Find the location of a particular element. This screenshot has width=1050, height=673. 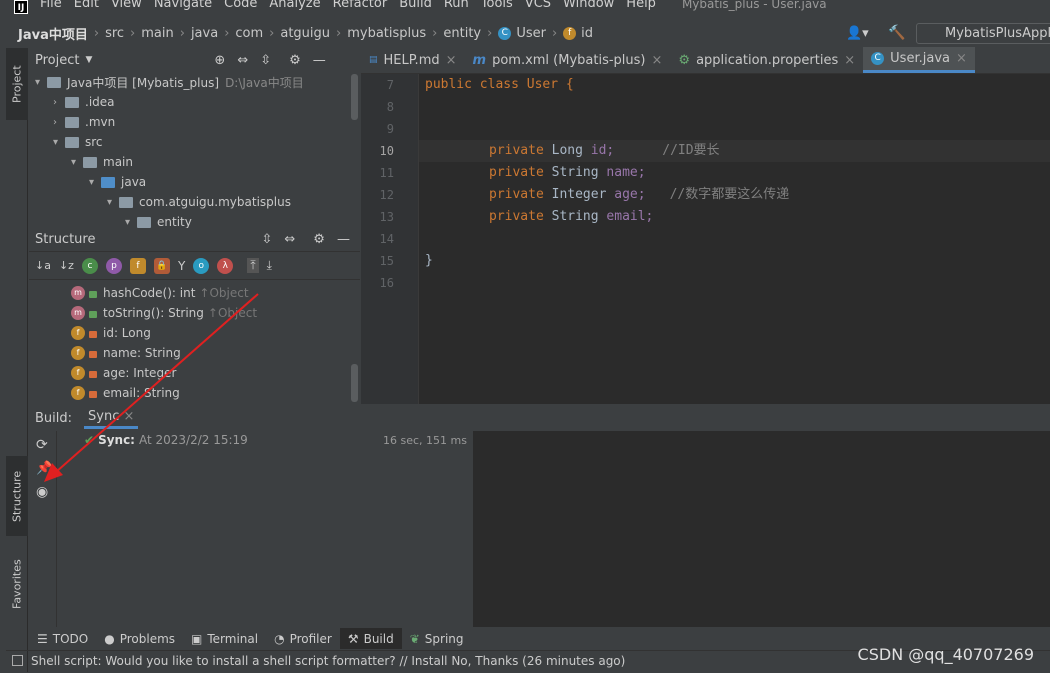

tab-structure: Structure is located at coordinates (17, 496).